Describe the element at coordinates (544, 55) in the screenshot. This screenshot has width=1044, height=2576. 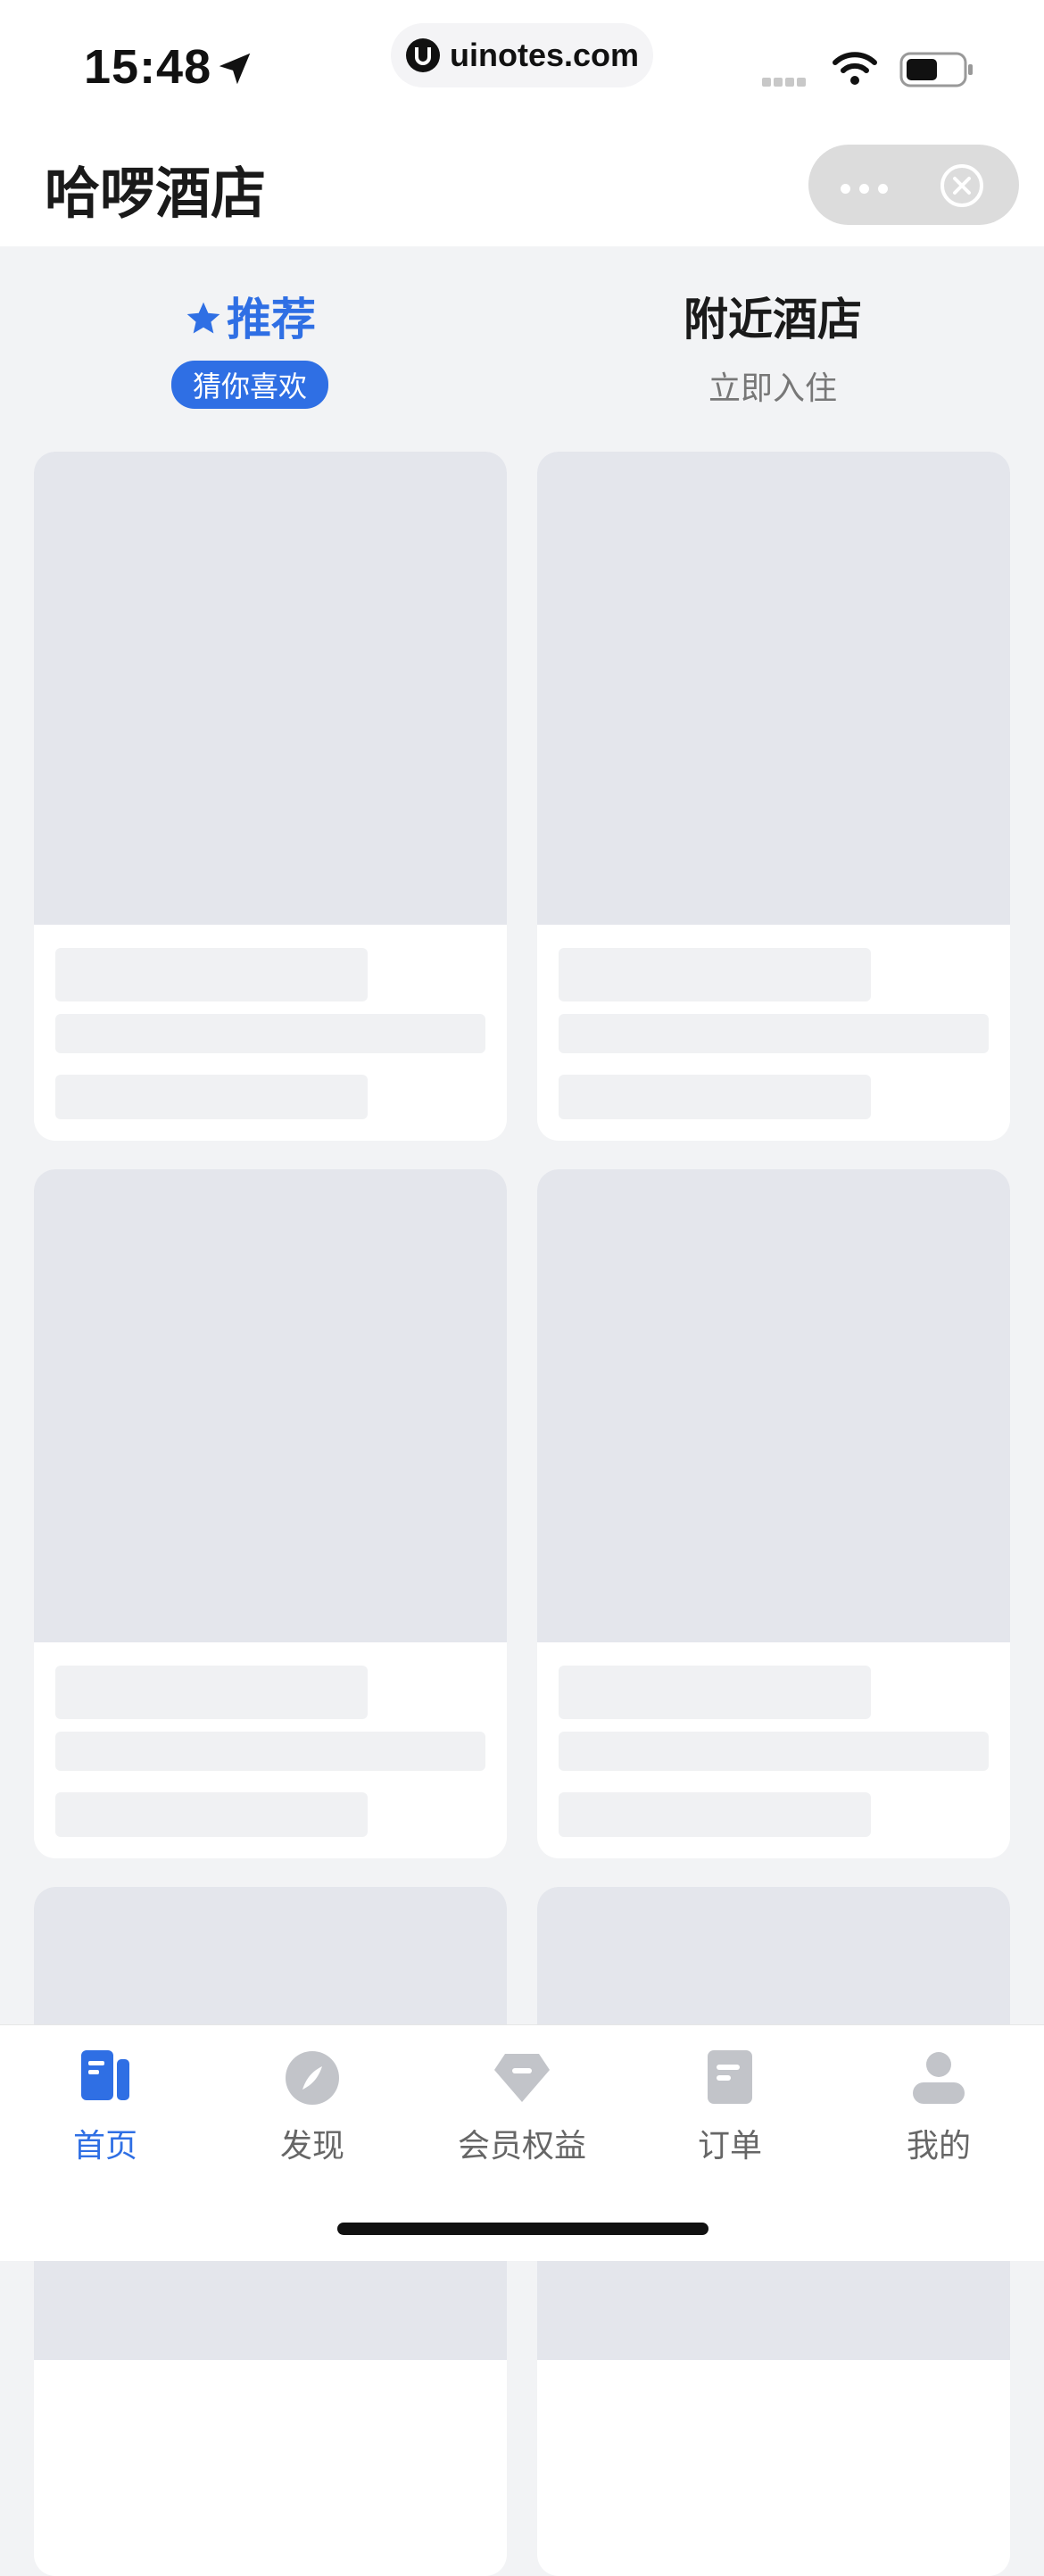
I see `url-text: uinotes.com` at that location.